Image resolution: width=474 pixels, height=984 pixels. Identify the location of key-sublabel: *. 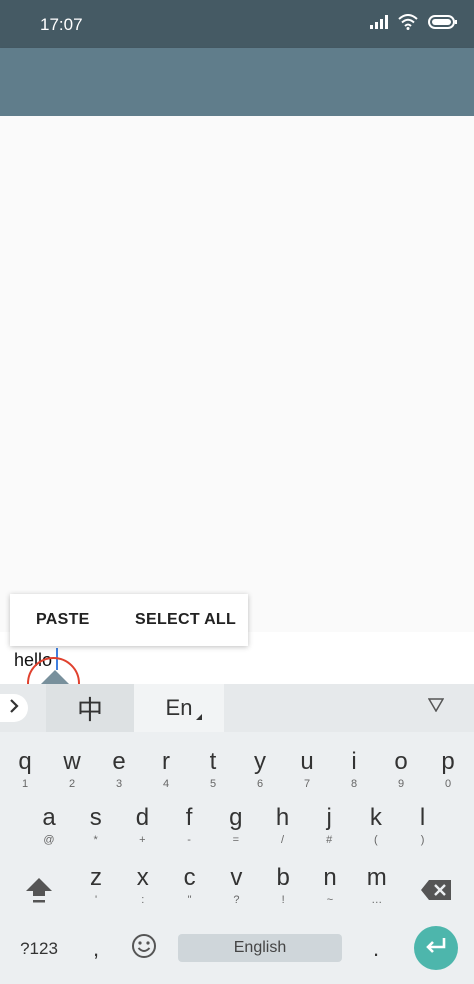
(95, 840).